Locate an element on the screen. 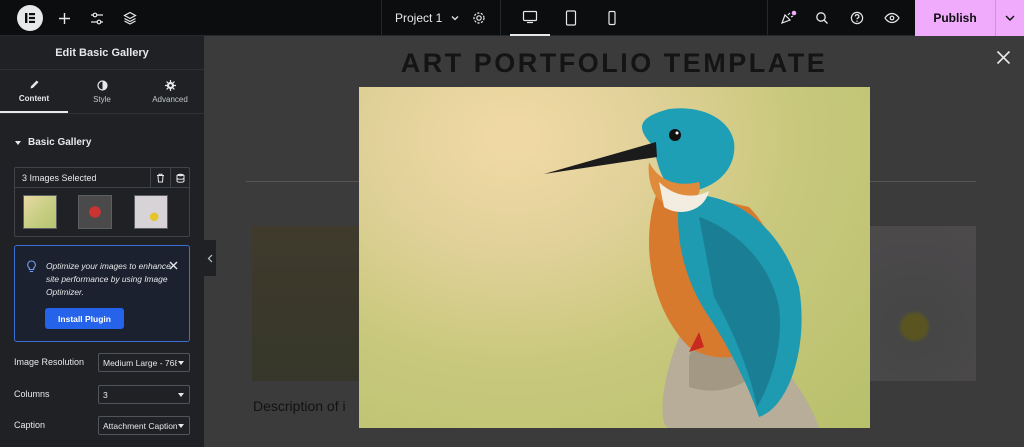 This screenshot has height=447, width=1024. page-heading: ART PORTFOLIO TEMPLATE is located at coordinates (614, 63).